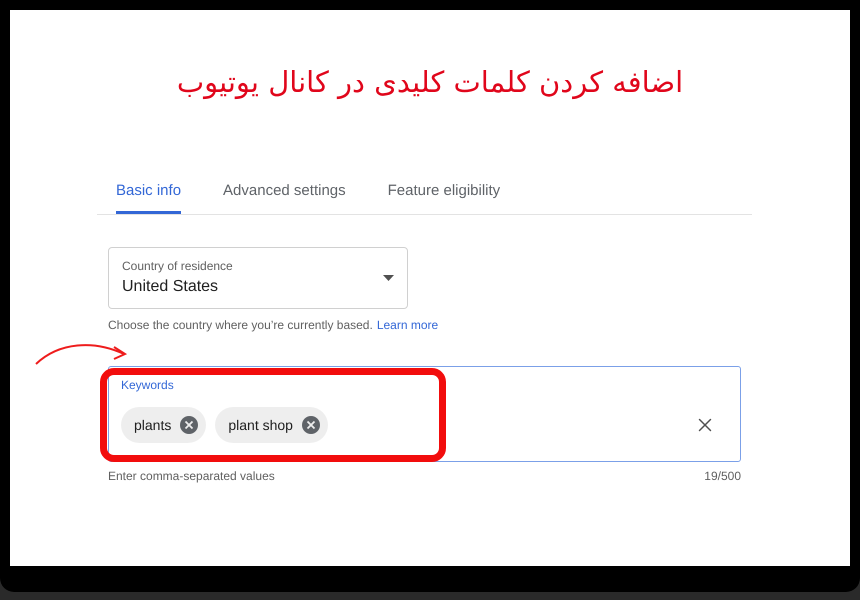 The image size is (860, 600). Describe the element at coordinates (284, 196) in the screenshot. I see `tab: Advanced settings` at that location.